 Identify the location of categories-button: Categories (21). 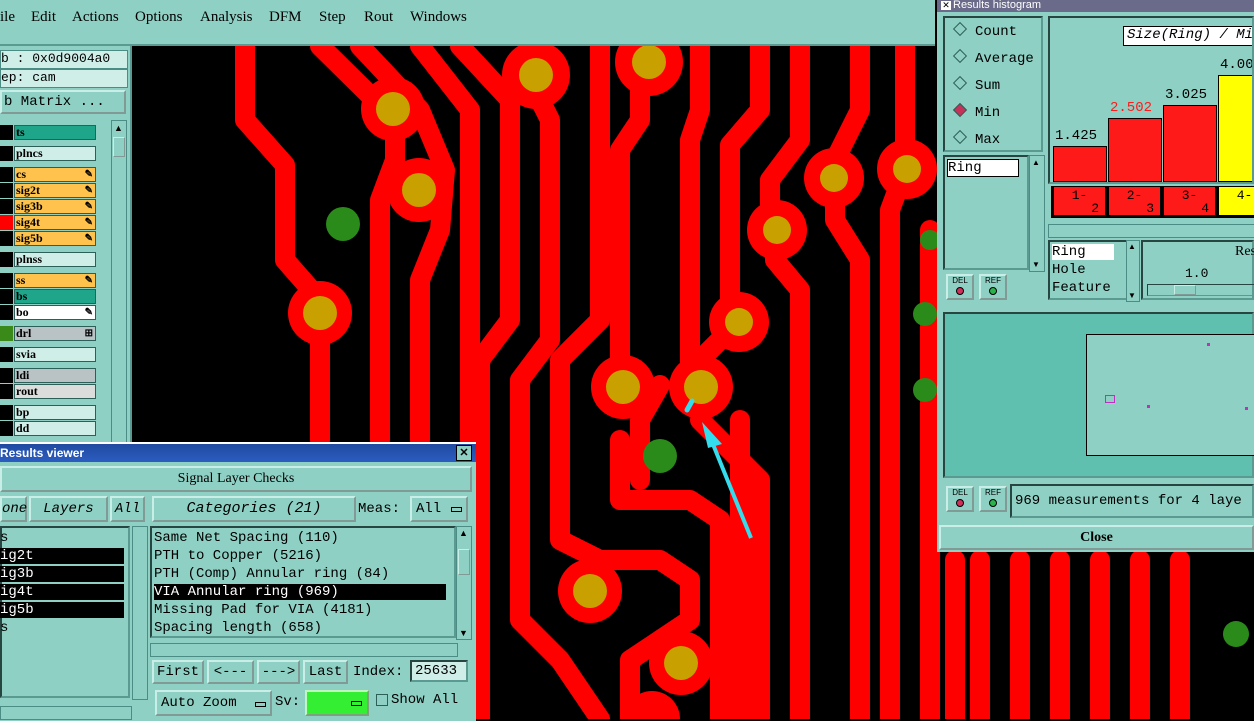
(254, 509).